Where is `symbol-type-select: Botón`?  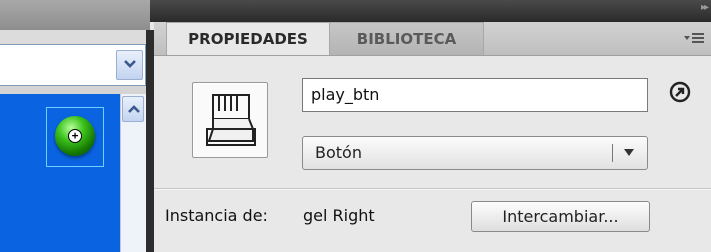 symbol-type-select: Botón is located at coordinates (475, 153).